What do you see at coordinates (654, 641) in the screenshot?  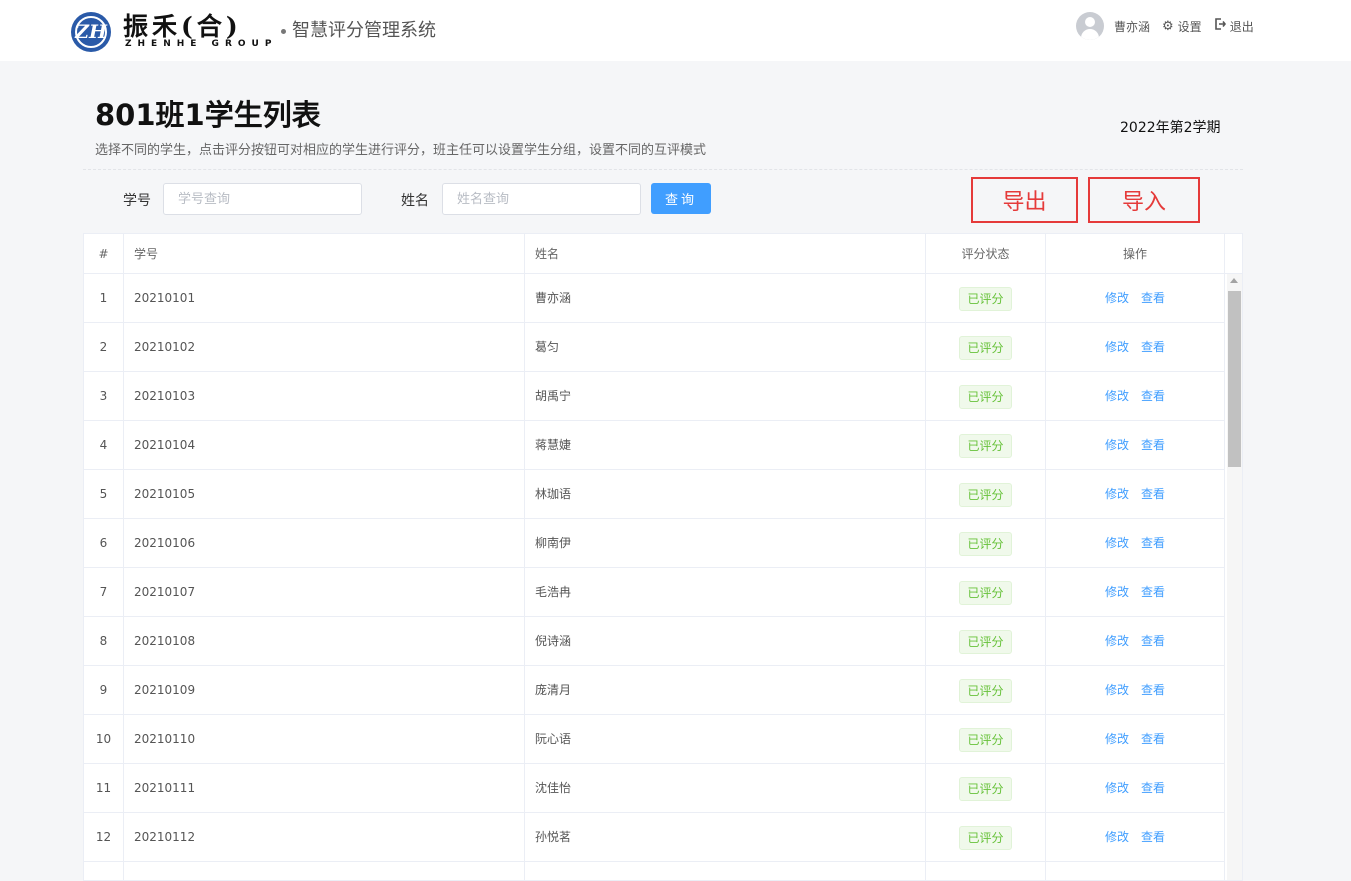 I see `table-row: 8 20210108 倪诗涵 已评分 修改 查看` at bounding box center [654, 641].